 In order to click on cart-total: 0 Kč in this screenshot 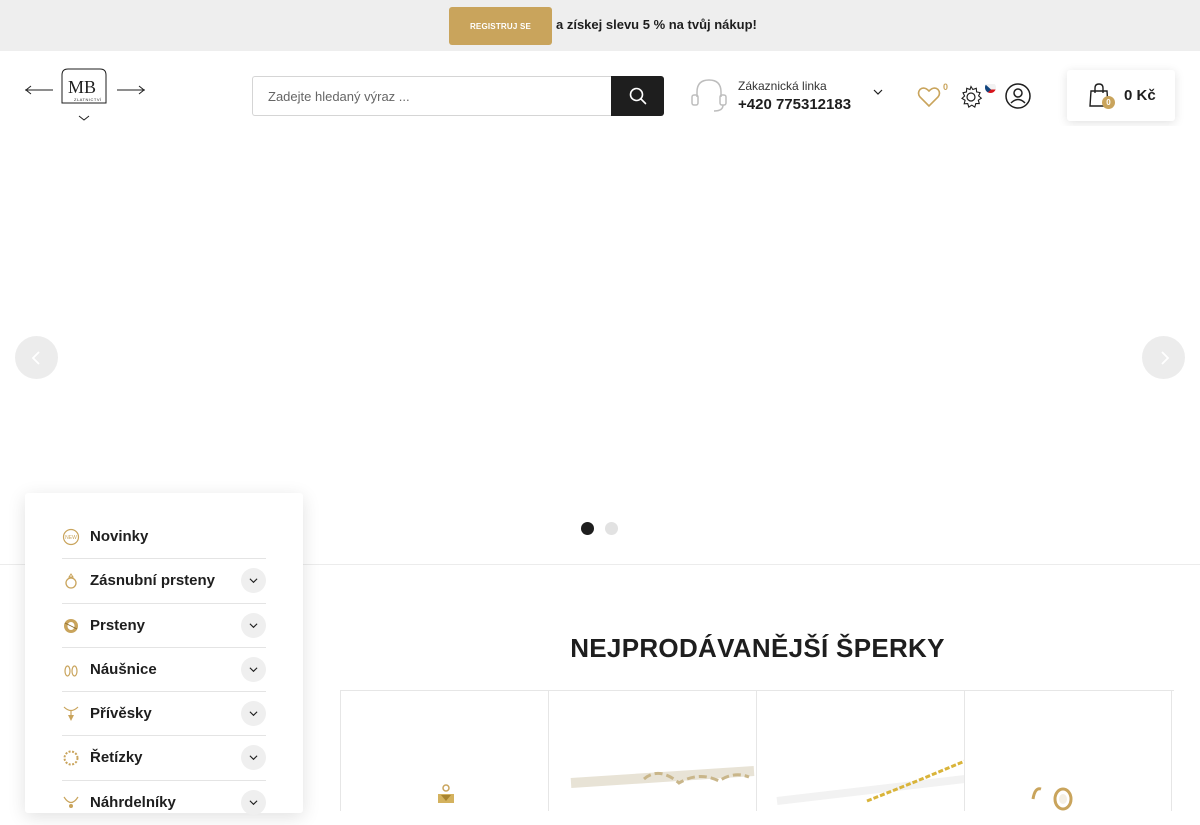, I will do `click(1140, 95)`.